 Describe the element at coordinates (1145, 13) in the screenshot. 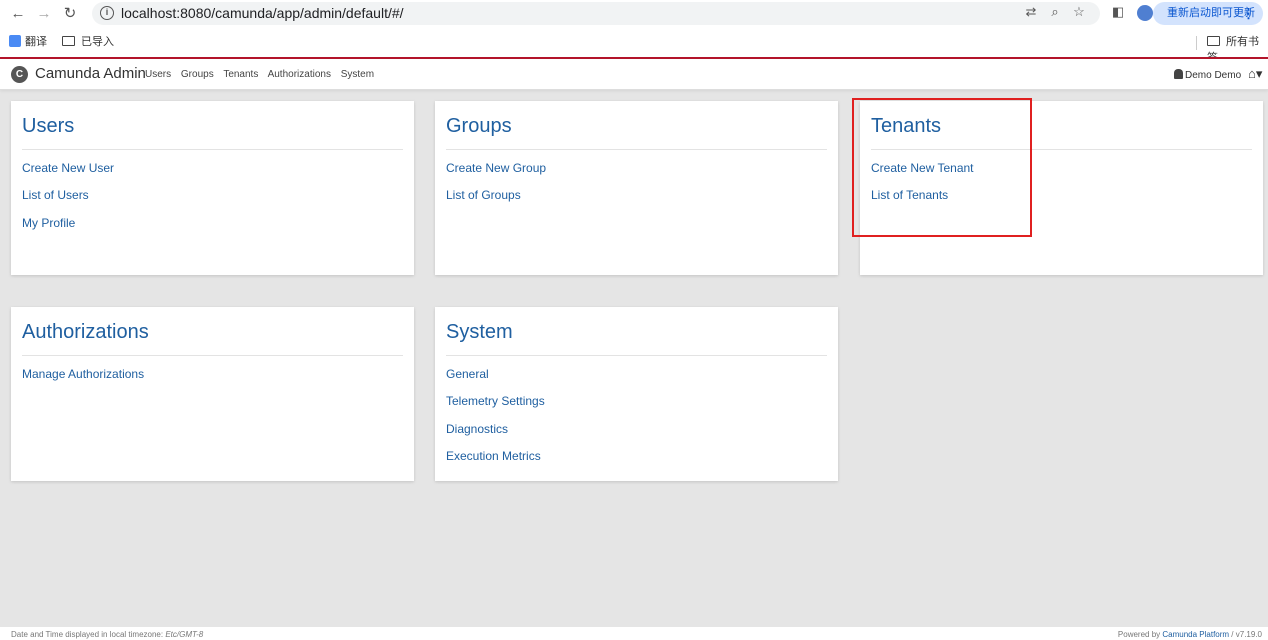

I see `profile-avatar-icon` at that location.